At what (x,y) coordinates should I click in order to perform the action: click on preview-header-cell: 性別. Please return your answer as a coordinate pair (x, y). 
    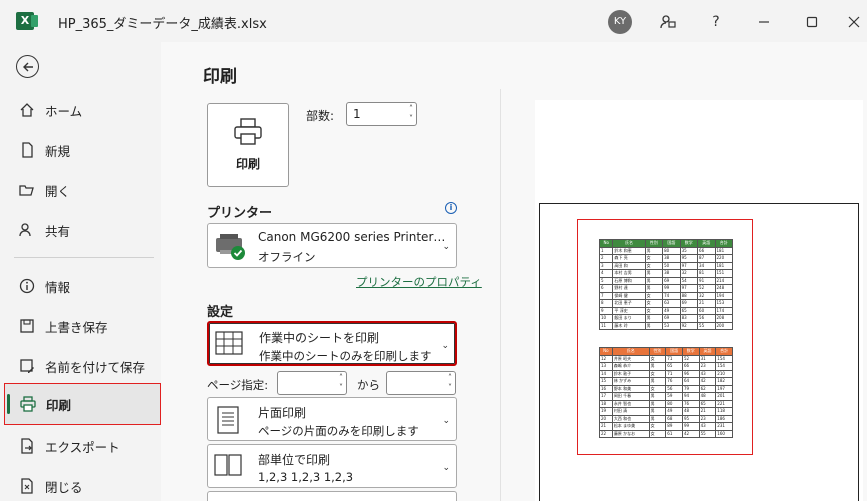
    Looking at the image, I should click on (657, 351).